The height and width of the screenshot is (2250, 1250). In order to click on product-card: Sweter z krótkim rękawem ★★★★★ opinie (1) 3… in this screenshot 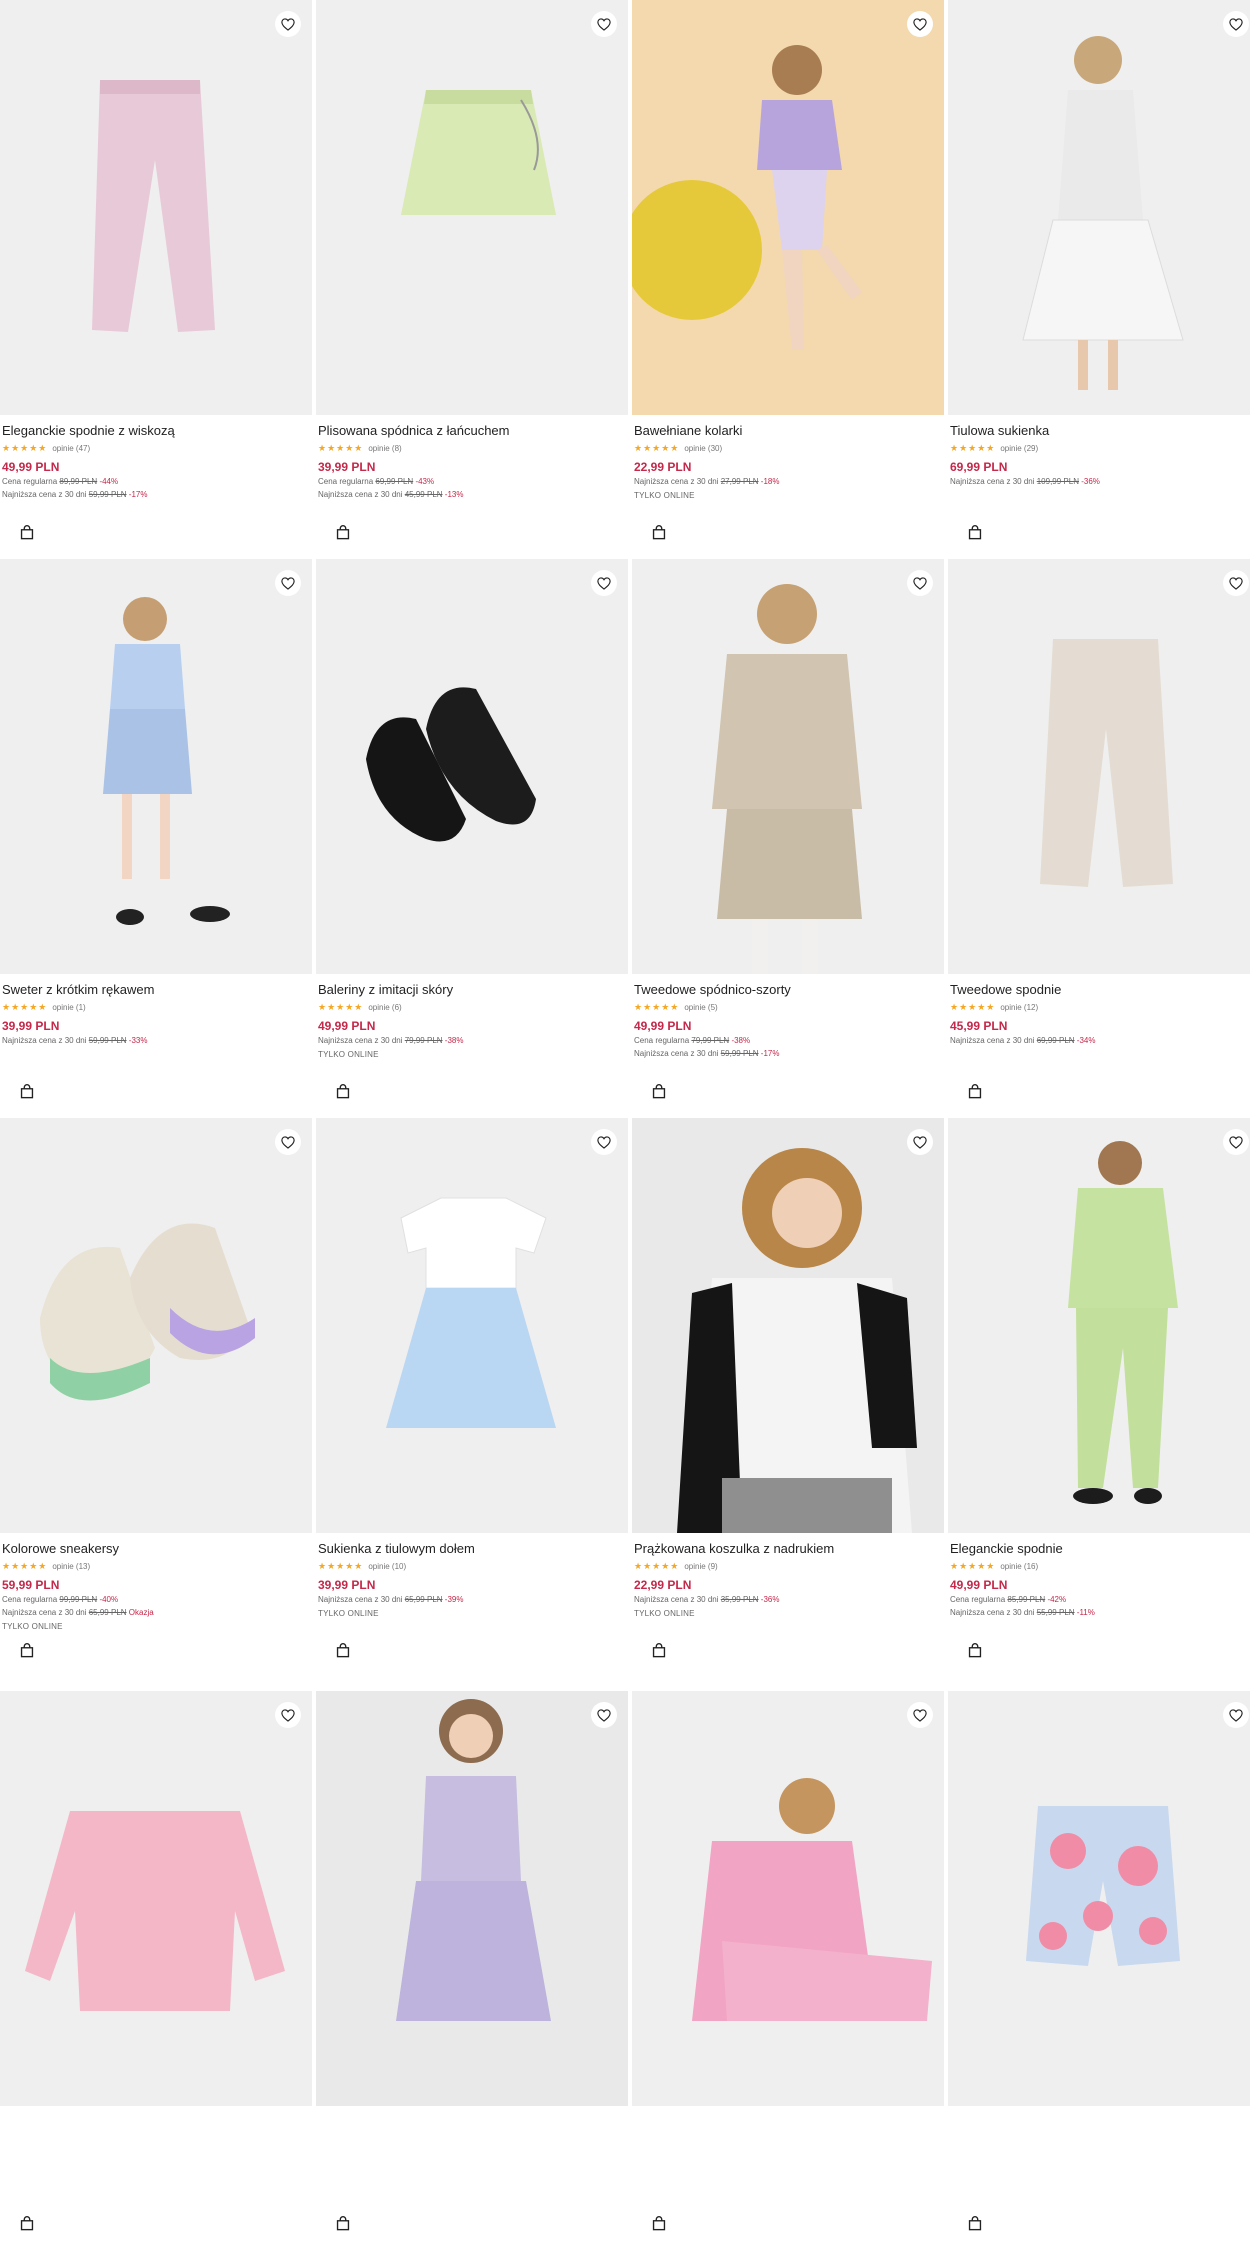, I will do `click(156, 838)`.